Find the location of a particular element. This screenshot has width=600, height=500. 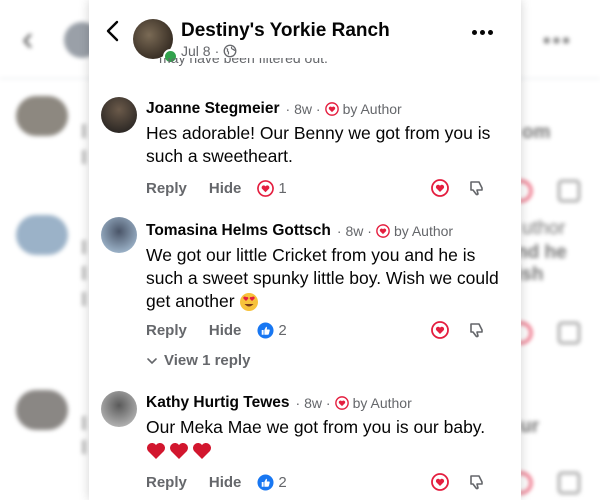

filtered-notice: may have been filtered out. is located at coordinates (243, 62).